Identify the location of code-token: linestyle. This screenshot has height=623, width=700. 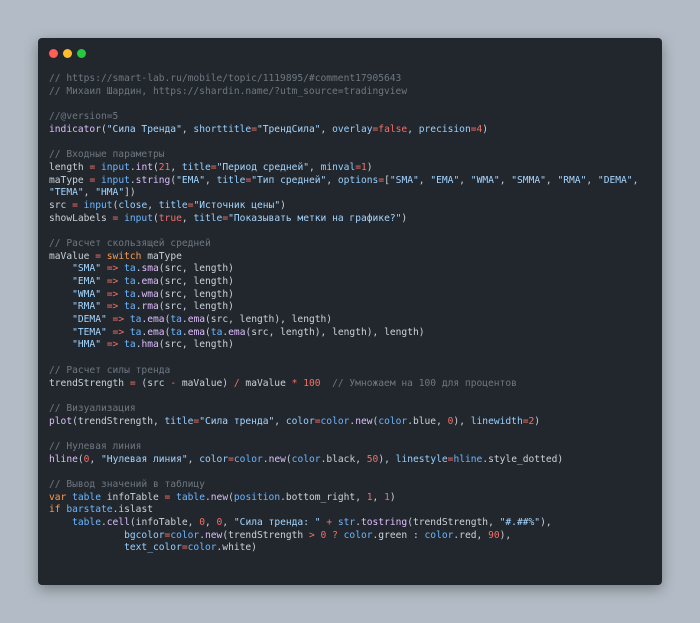
(421, 459).